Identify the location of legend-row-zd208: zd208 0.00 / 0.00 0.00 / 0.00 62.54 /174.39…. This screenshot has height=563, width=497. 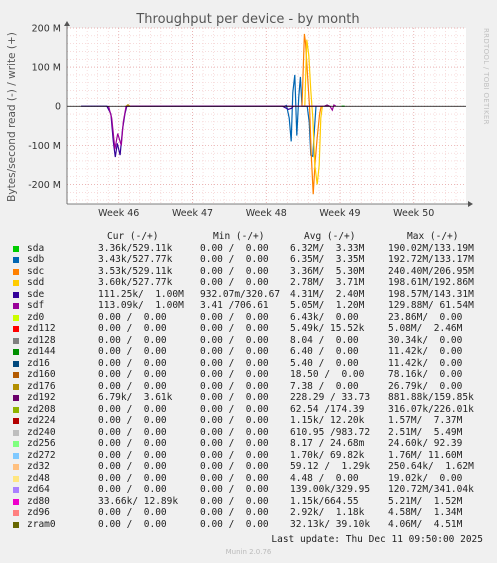
(248, 410).